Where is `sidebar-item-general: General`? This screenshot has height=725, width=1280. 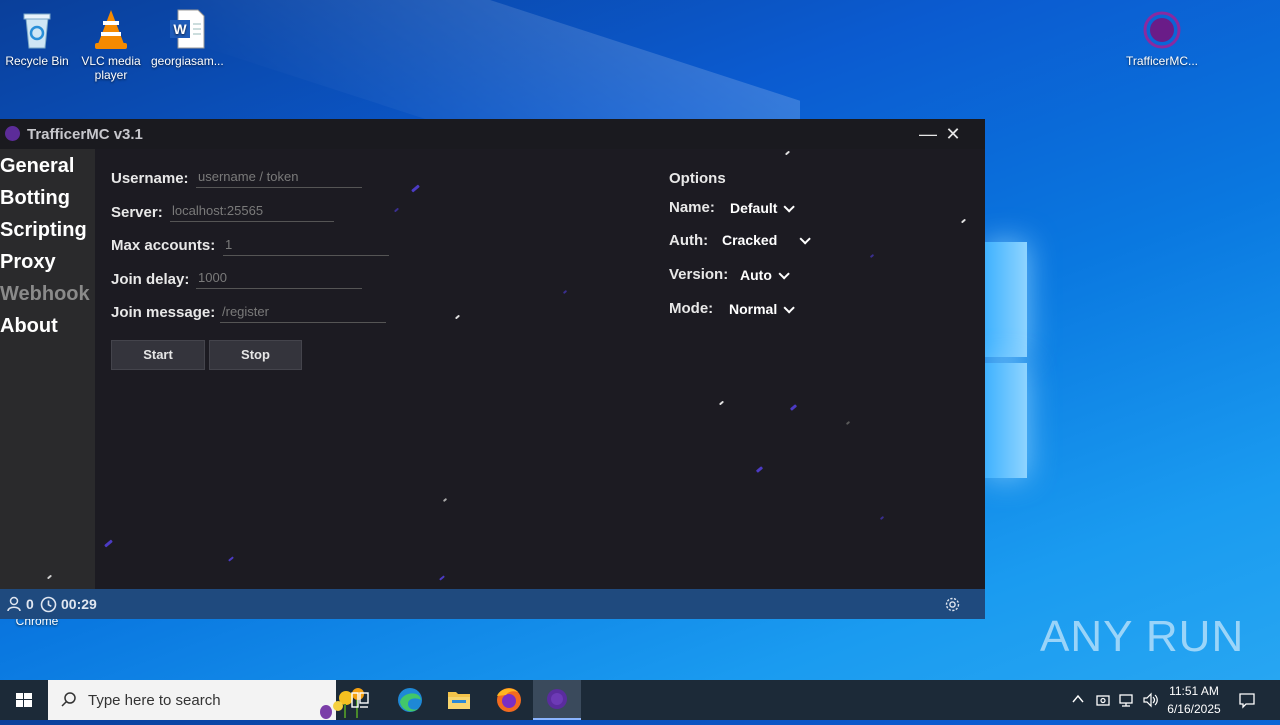
sidebar-item-general: General is located at coordinates (37, 166).